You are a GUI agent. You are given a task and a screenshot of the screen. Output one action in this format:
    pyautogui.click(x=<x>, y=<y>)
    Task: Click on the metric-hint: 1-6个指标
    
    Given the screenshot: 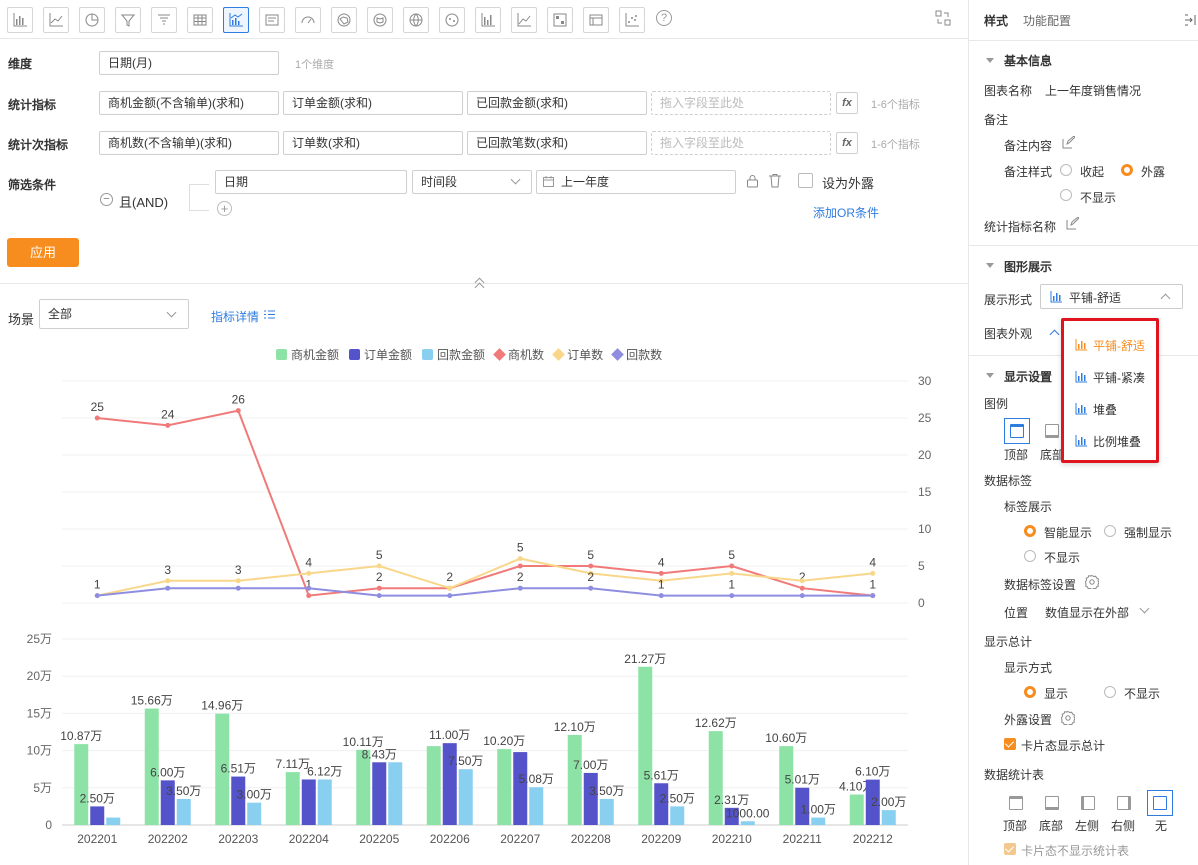 What is the action you would take?
    pyautogui.click(x=895, y=105)
    